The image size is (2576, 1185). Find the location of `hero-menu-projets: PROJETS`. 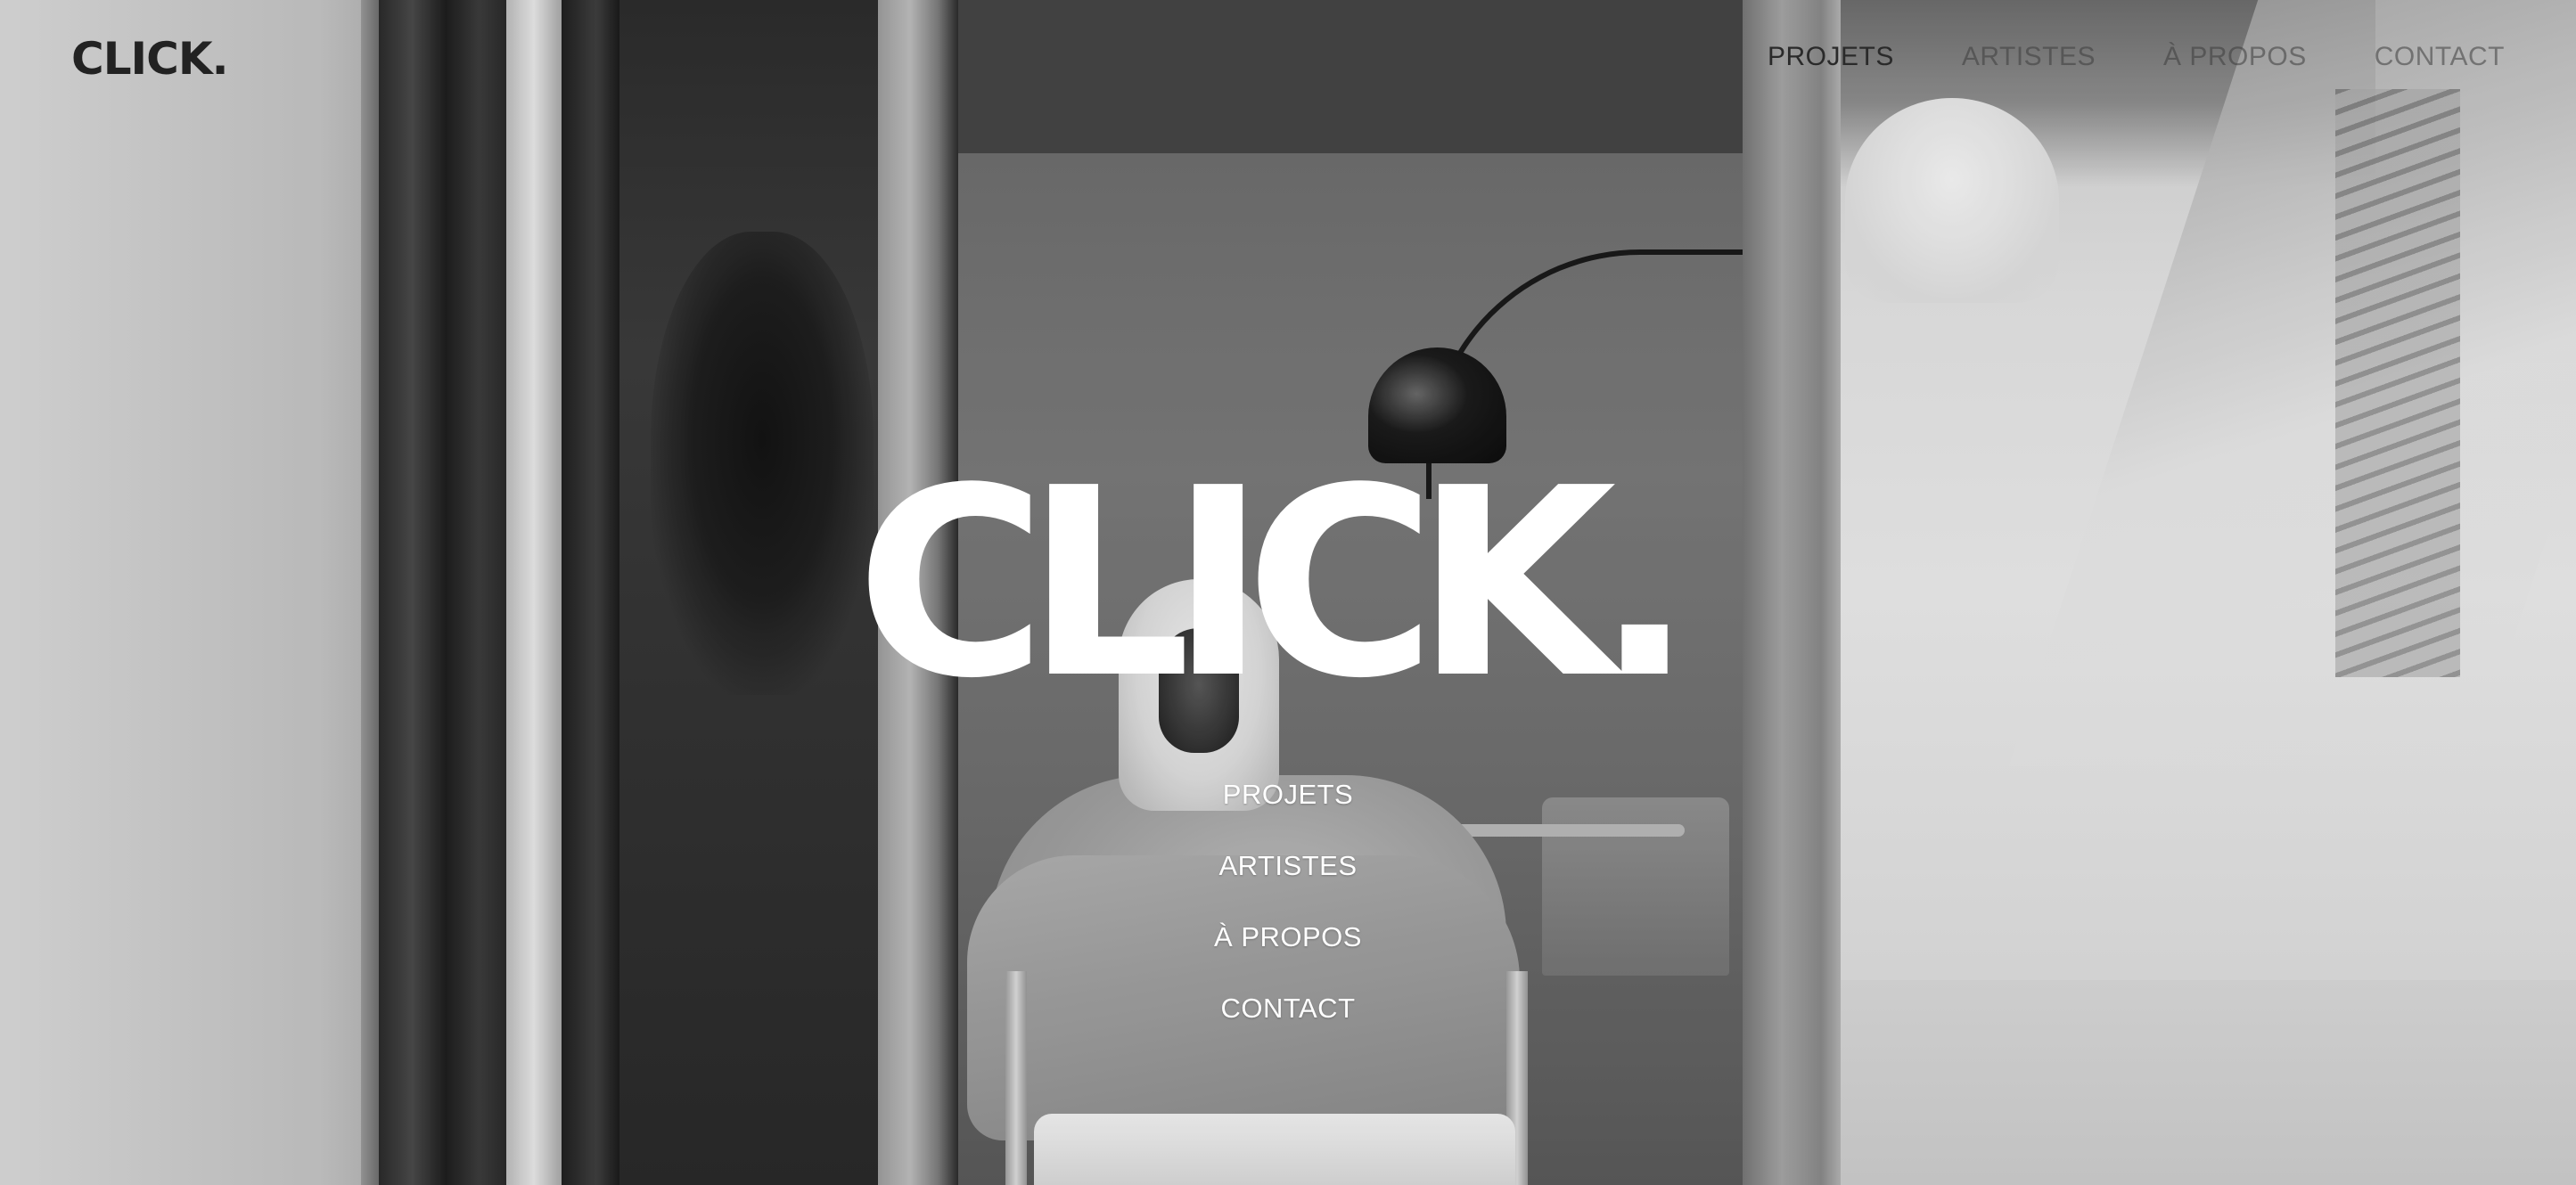

hero-menu-projets: PROJETS is located at coordinates (1288, 795).